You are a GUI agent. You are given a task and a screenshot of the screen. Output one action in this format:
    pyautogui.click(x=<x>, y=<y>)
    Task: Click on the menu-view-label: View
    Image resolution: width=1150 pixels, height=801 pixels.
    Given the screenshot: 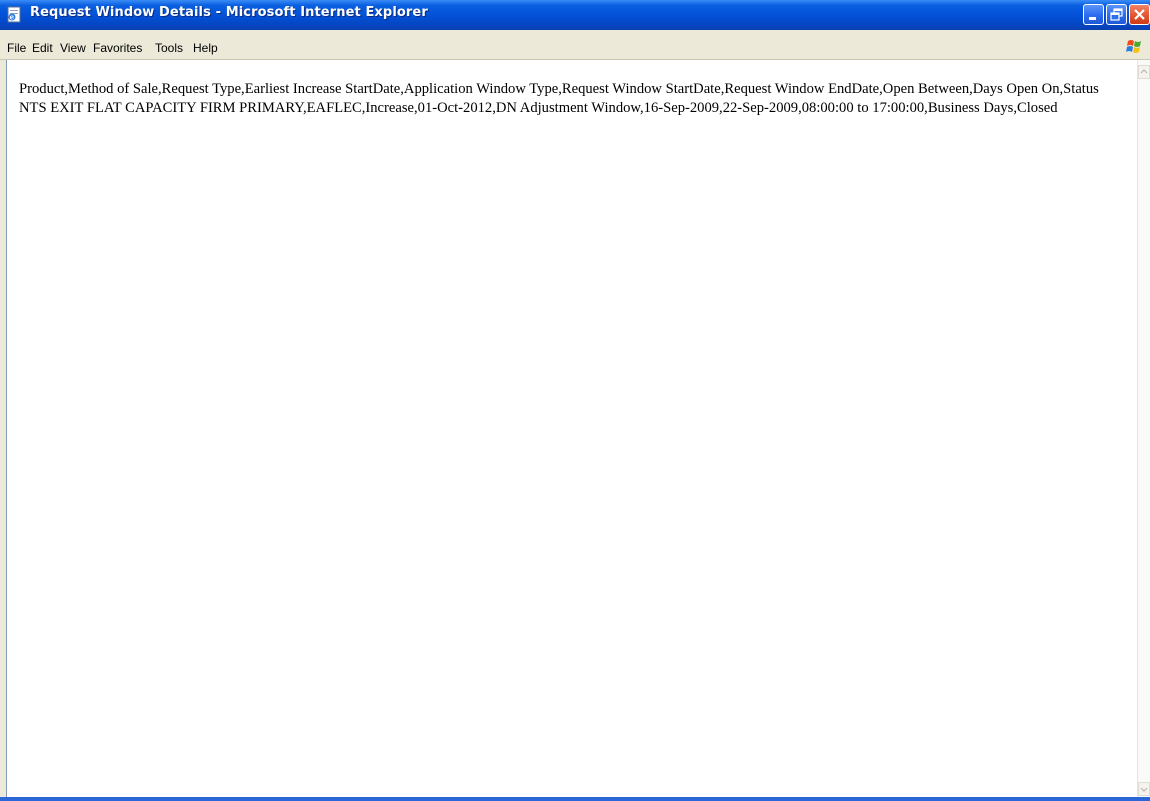 What is the action you would take?
    pyautogui.click(x=73, y=48)
    